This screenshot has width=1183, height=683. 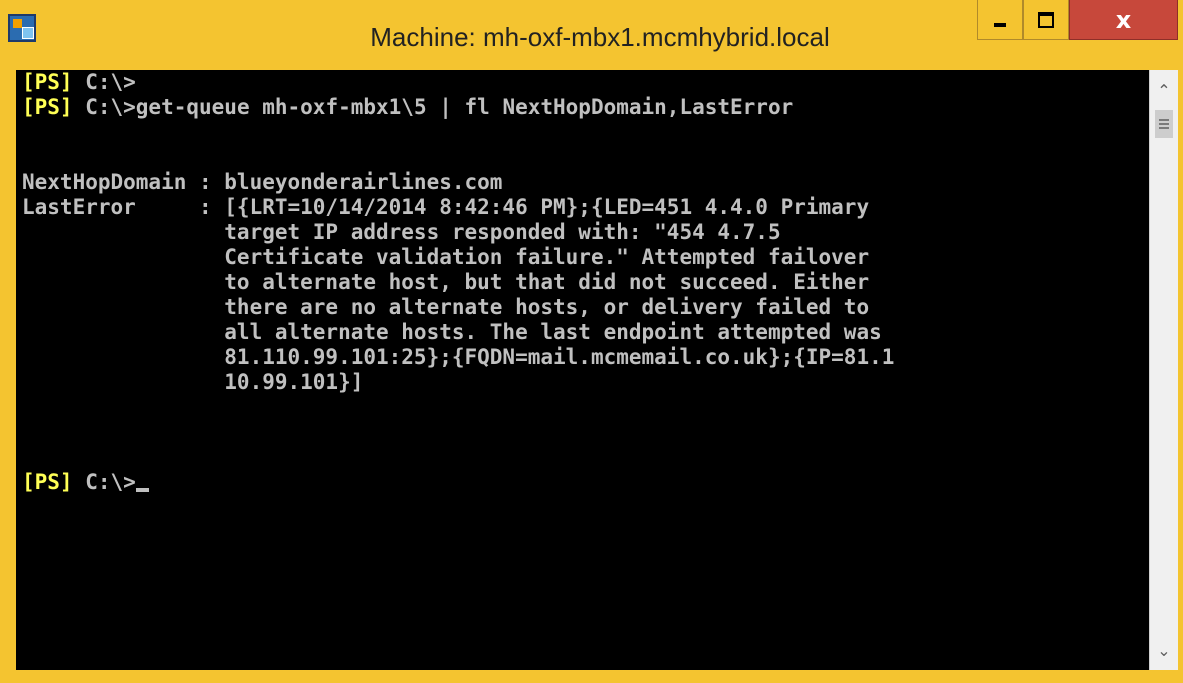 I want to click on chevron-down-icon: ⌄, so click(x=1164, y=650).